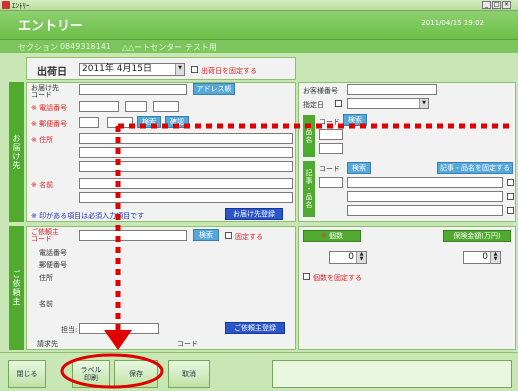 The height and width of the screenshot is (391, 518). I want to click on requester-fix-label: 固定する, so click(249, 237).